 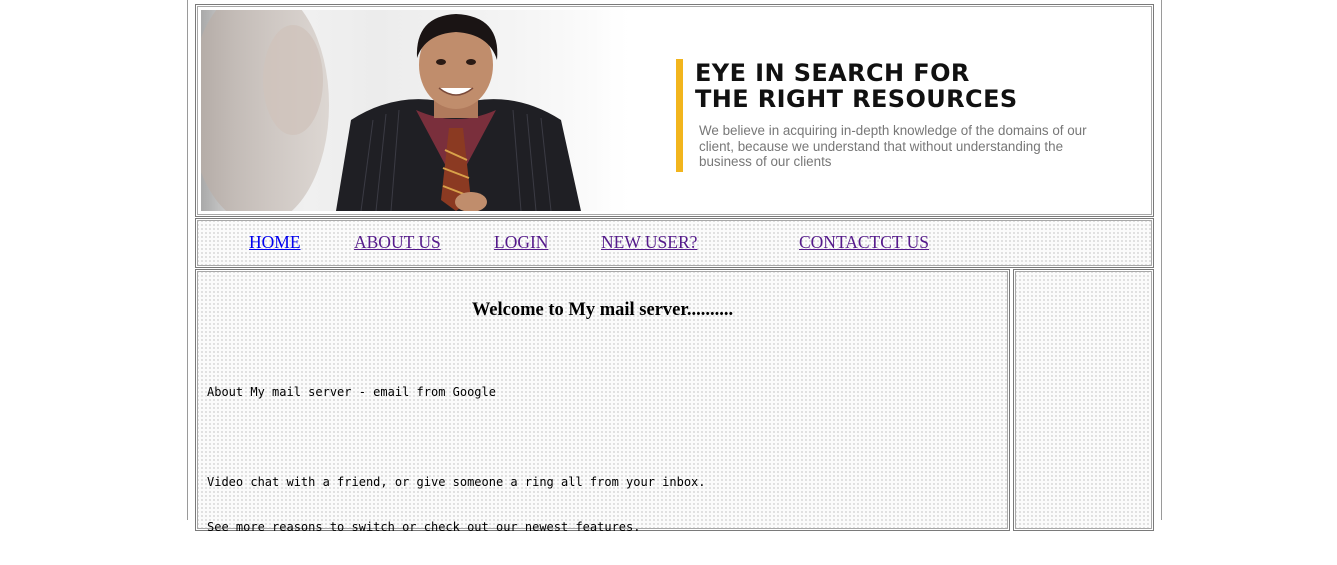 I want to click on sidebar, so click(x=1083, y=400).